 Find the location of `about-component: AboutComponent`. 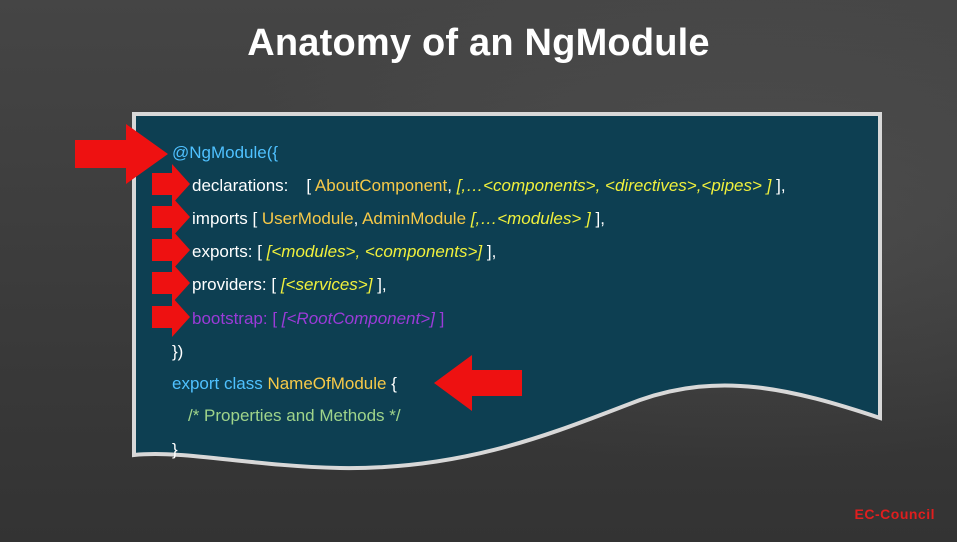

about-component: AboutComponent is located at coordinates (381, 185).